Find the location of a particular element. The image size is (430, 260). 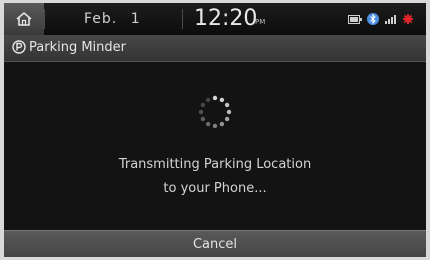

signal-icon is located at coordinates (390, 19).